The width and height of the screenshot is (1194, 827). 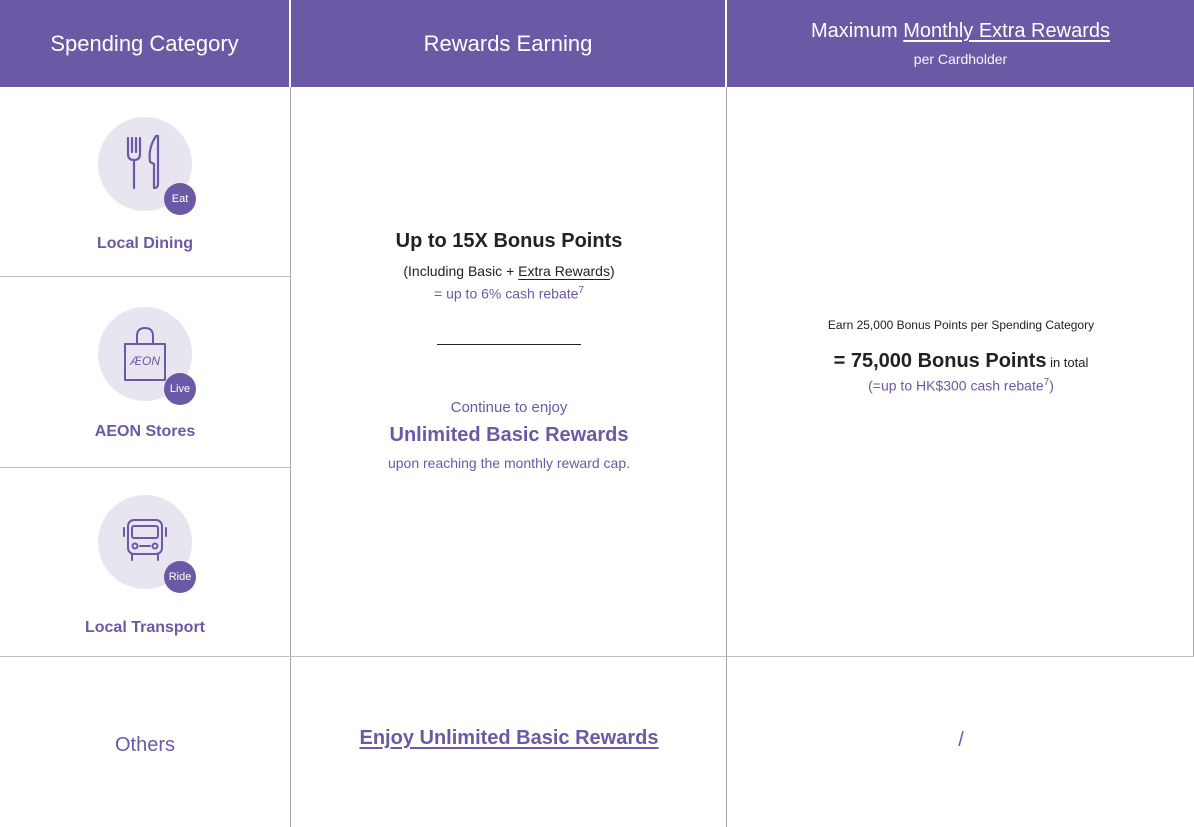 What do you see at coordinates (145, 361) in the screenshot?
I see `aeon-logo: ÆON` at bounding box center [145, 361].